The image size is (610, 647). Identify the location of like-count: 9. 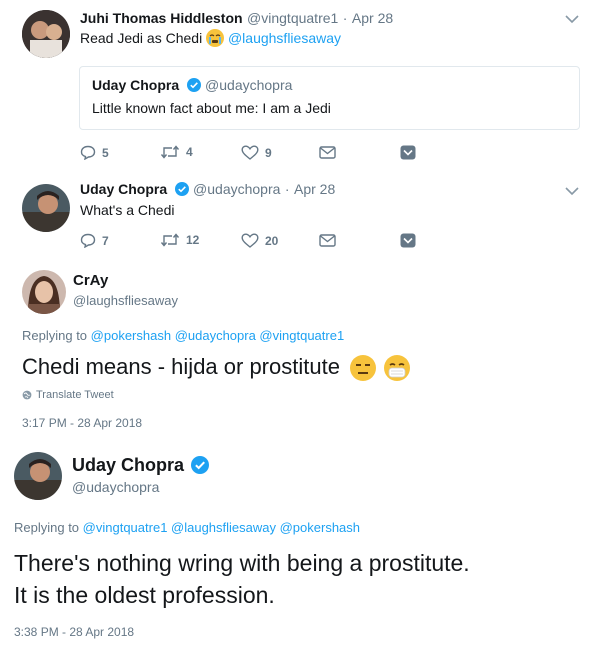
(268, 152).